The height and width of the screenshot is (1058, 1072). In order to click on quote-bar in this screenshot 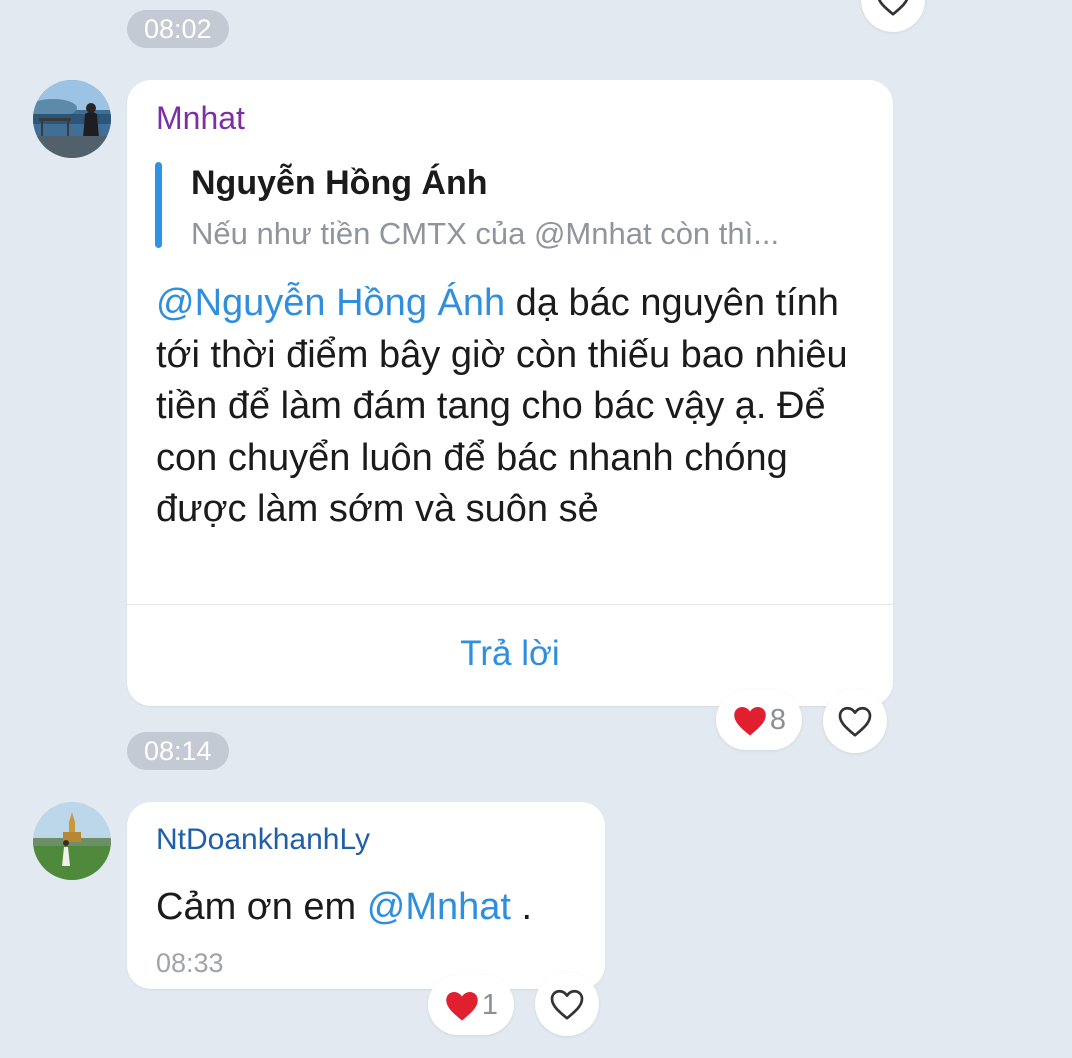, I will do `click(158, 205)`.